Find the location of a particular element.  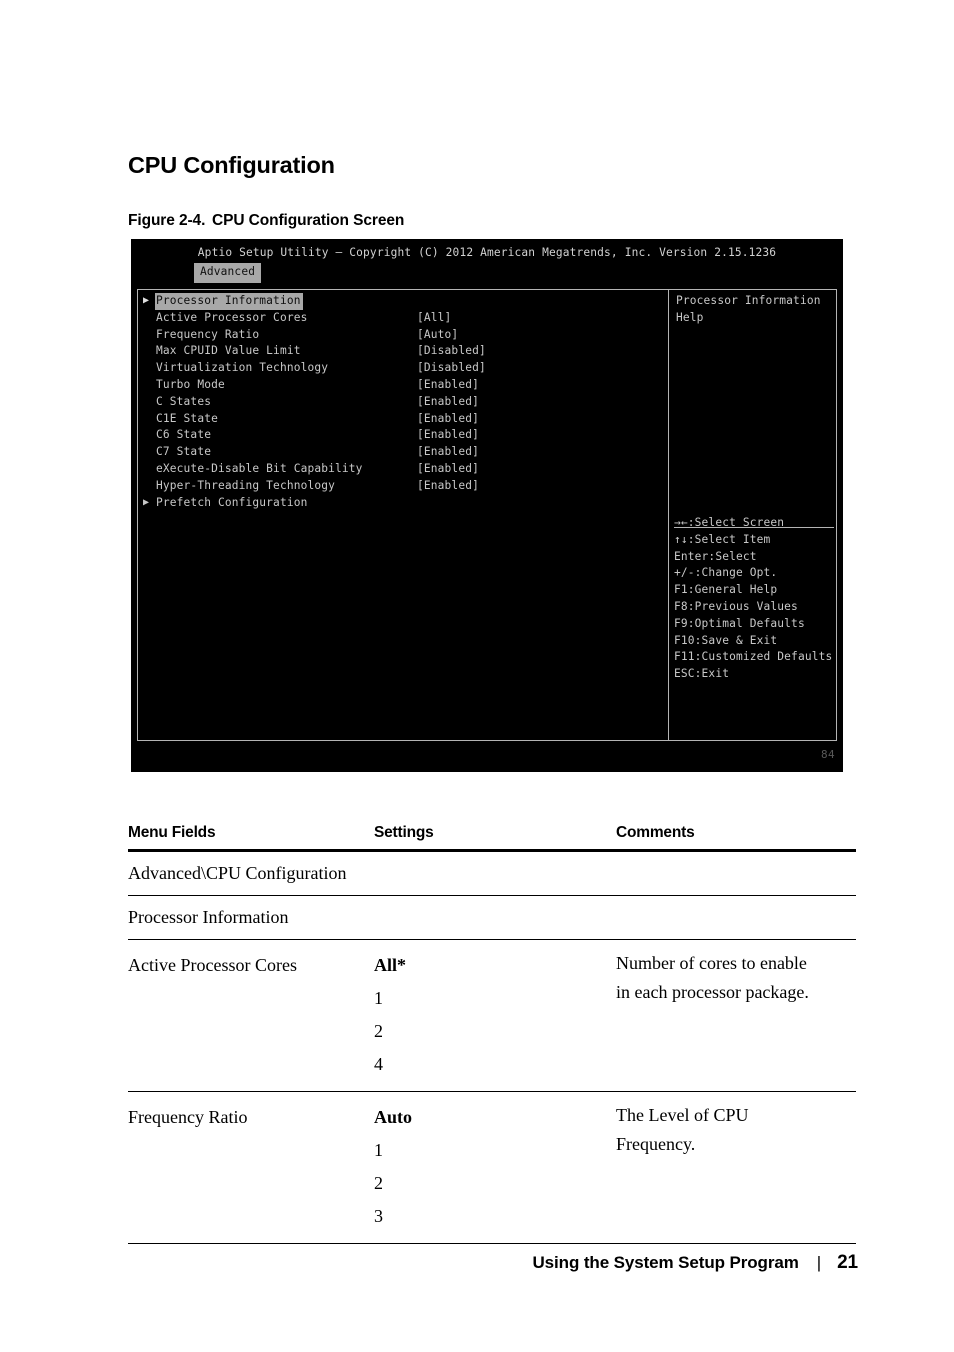

bios-menu-label: Frequency Ratio is located at coordinates (208, 334).